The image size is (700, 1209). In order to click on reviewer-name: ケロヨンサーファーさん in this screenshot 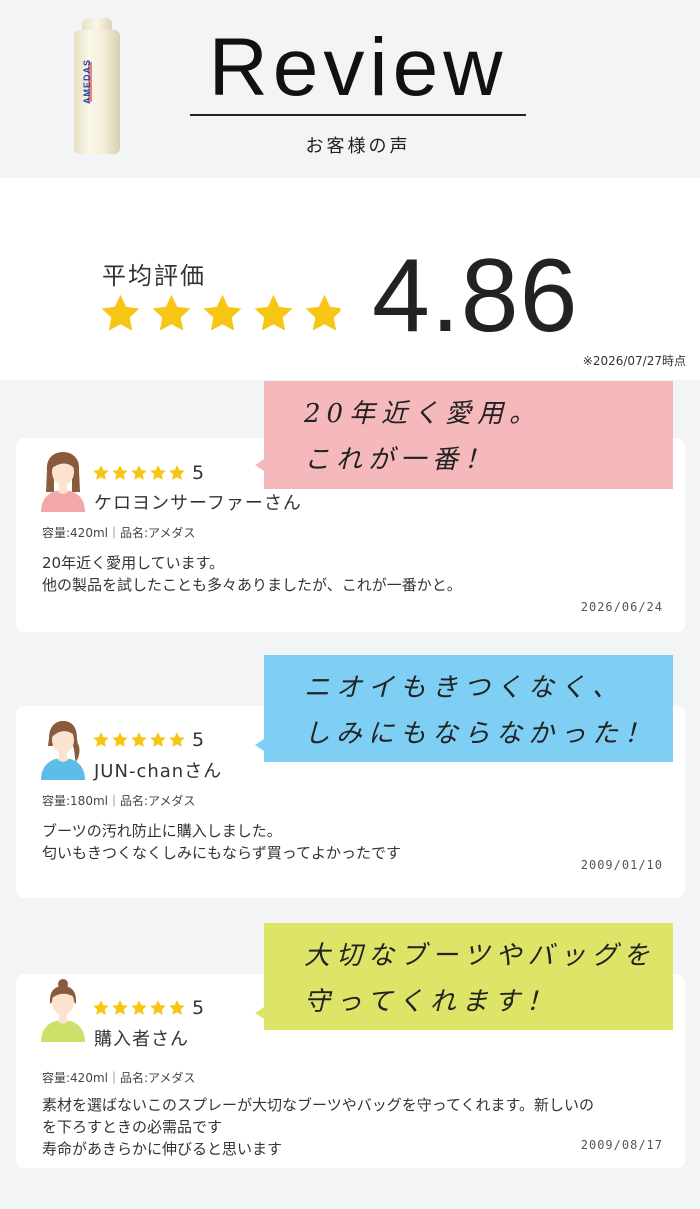, I will do `click(198, 503)`.